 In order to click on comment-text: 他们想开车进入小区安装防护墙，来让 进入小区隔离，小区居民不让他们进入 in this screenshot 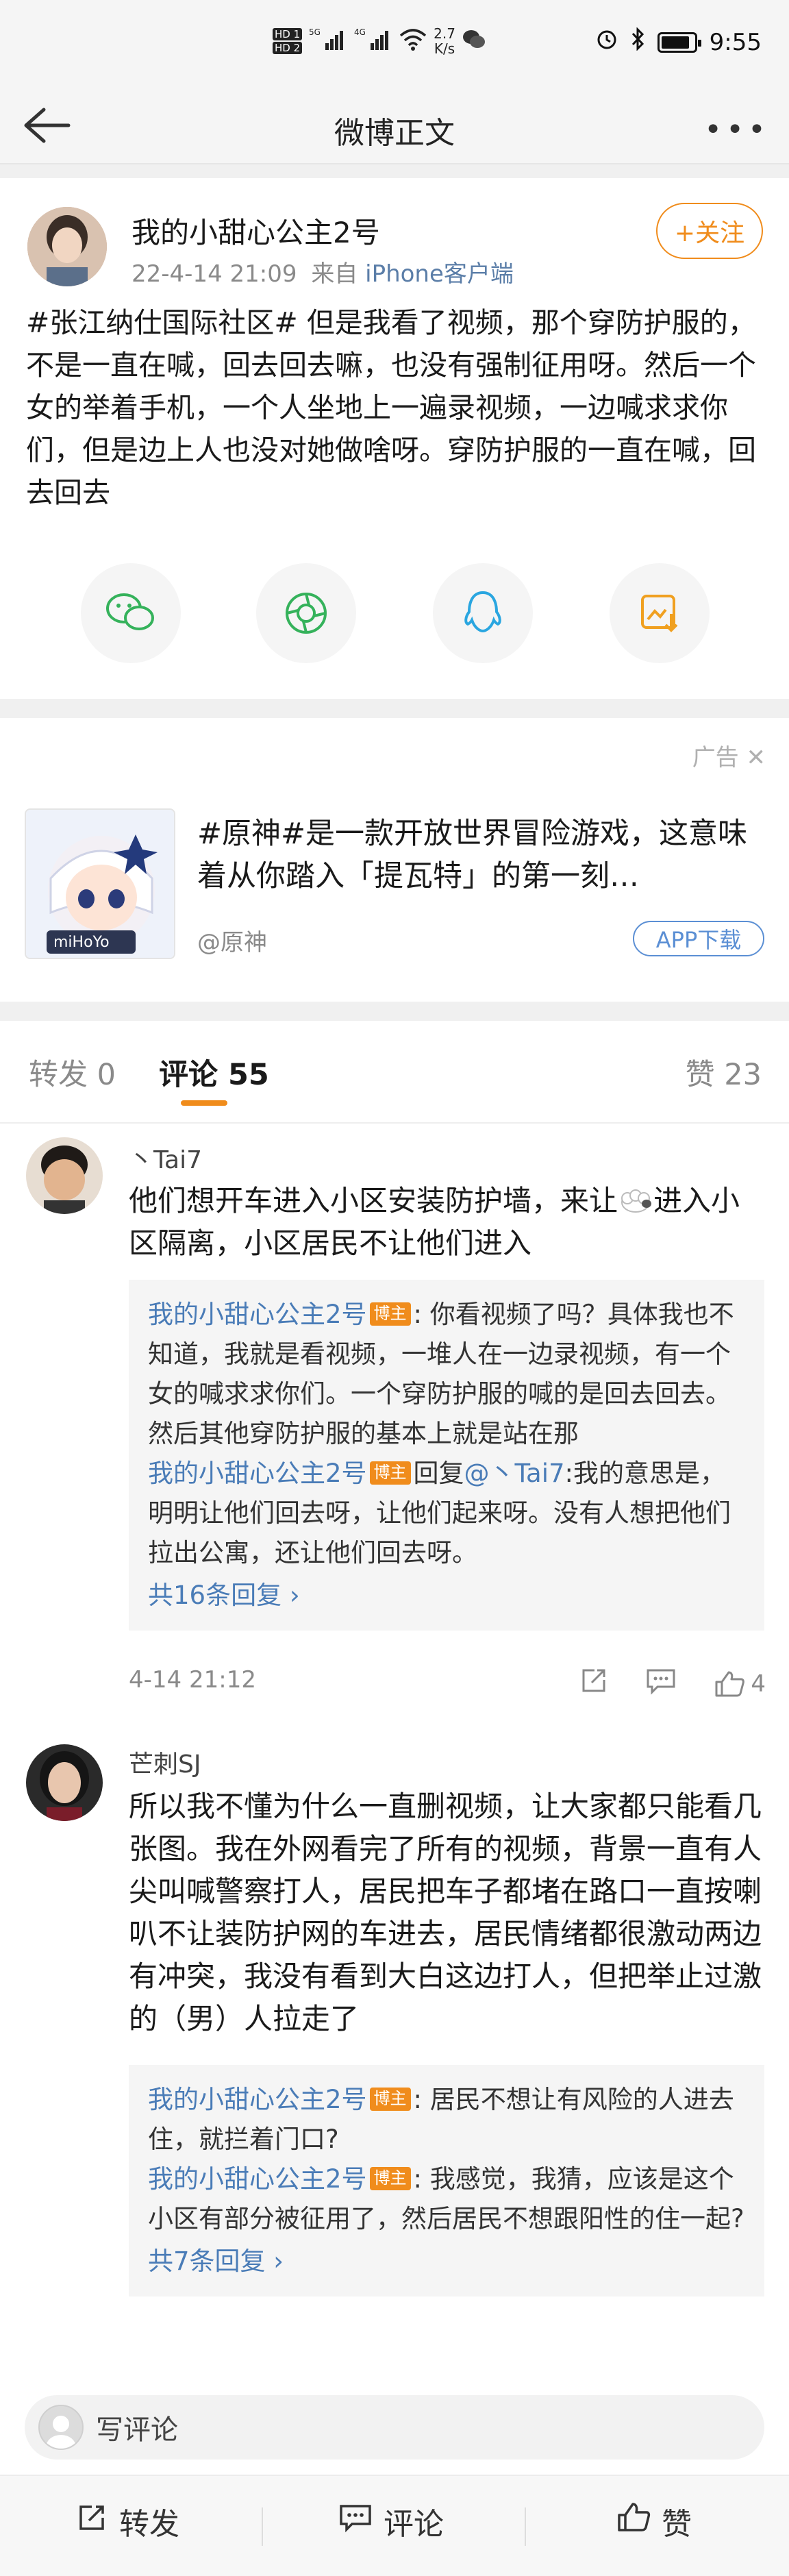, I will do `click(448, 1222)`.